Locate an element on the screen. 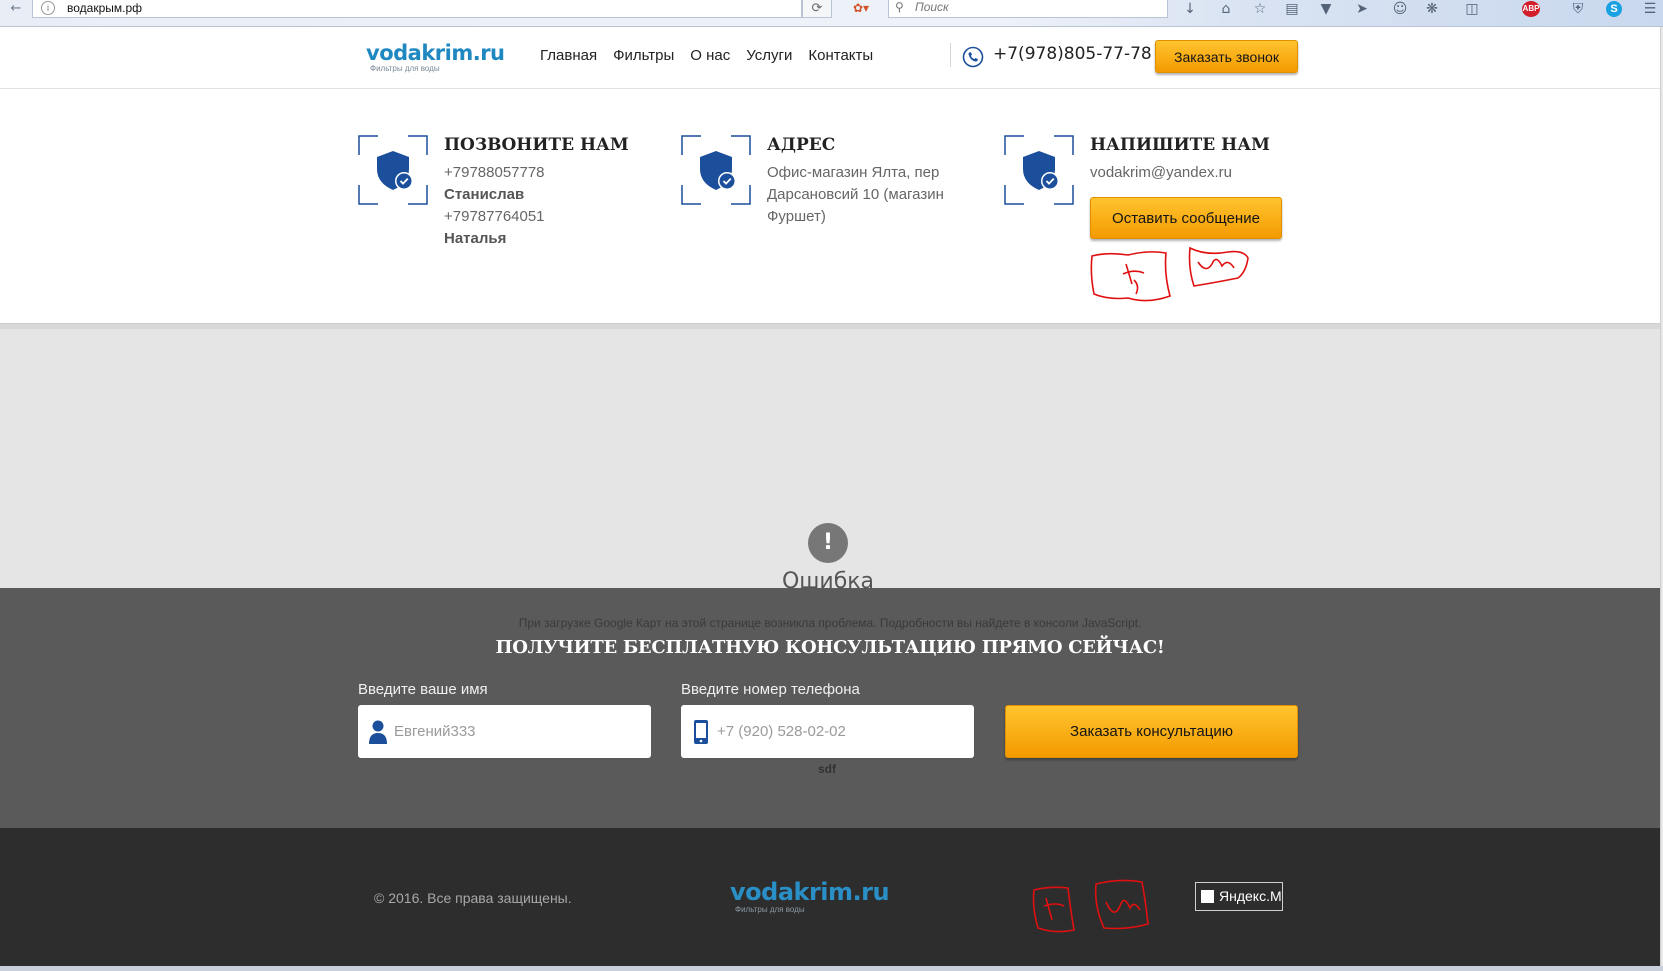 This screenshot has width=1663, height=971. phone-input is located at coordinates (842, 731).